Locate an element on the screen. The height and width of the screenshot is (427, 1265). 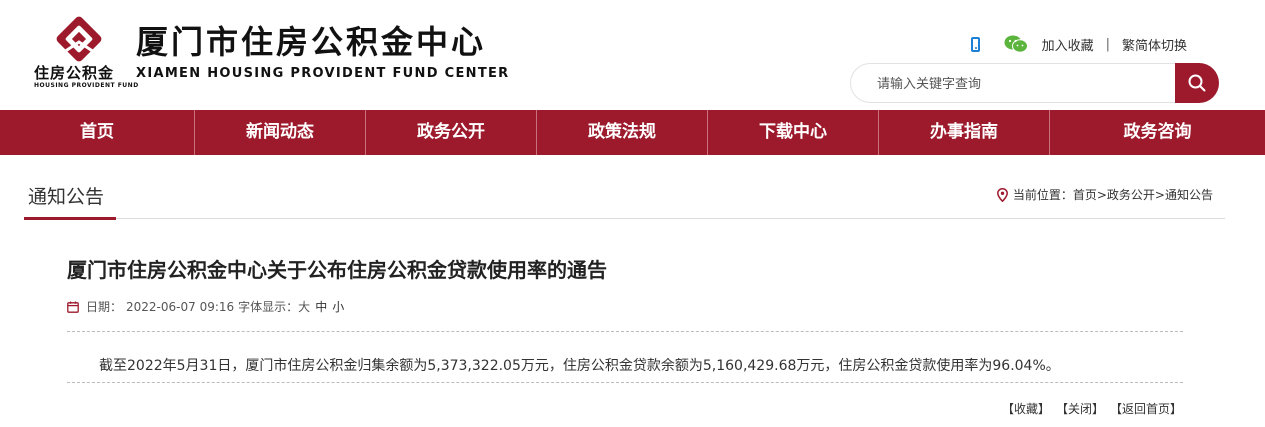
nav-item-policies: 政策法规 is located at coordinates (622, 132).